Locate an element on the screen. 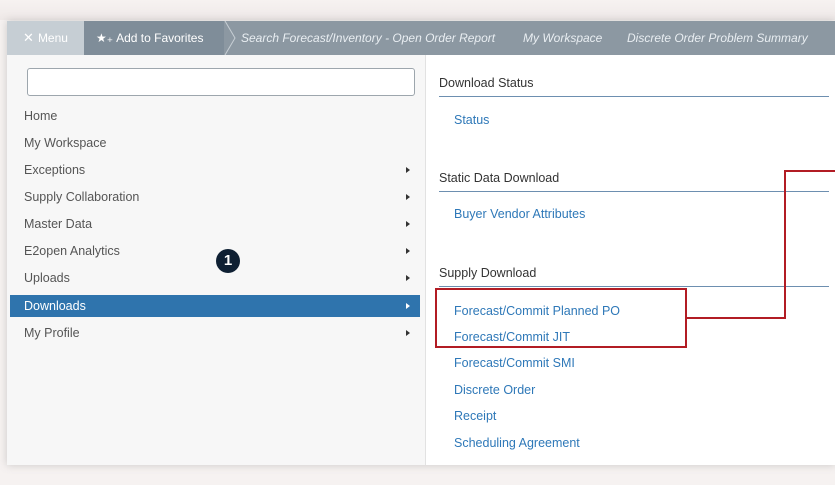 The image size is (835, 485). section-header-supply-download: Supply Download is located at coordinates (634, 276).